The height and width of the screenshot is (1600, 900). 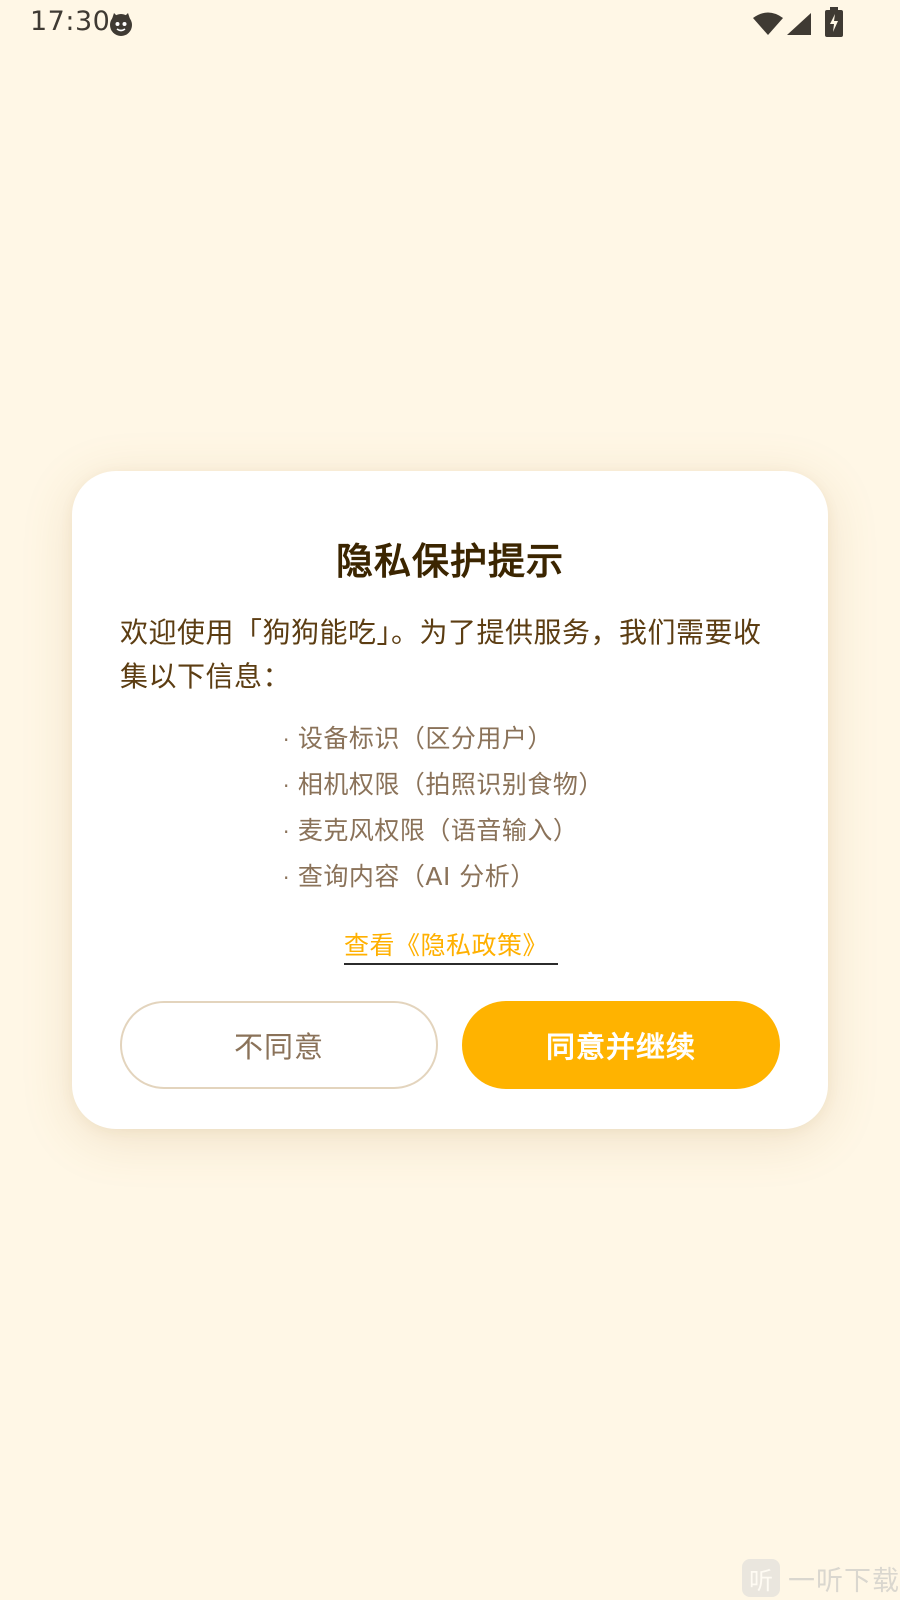 I want to click on status-bar: 17:30, so click(x=450, y=24).